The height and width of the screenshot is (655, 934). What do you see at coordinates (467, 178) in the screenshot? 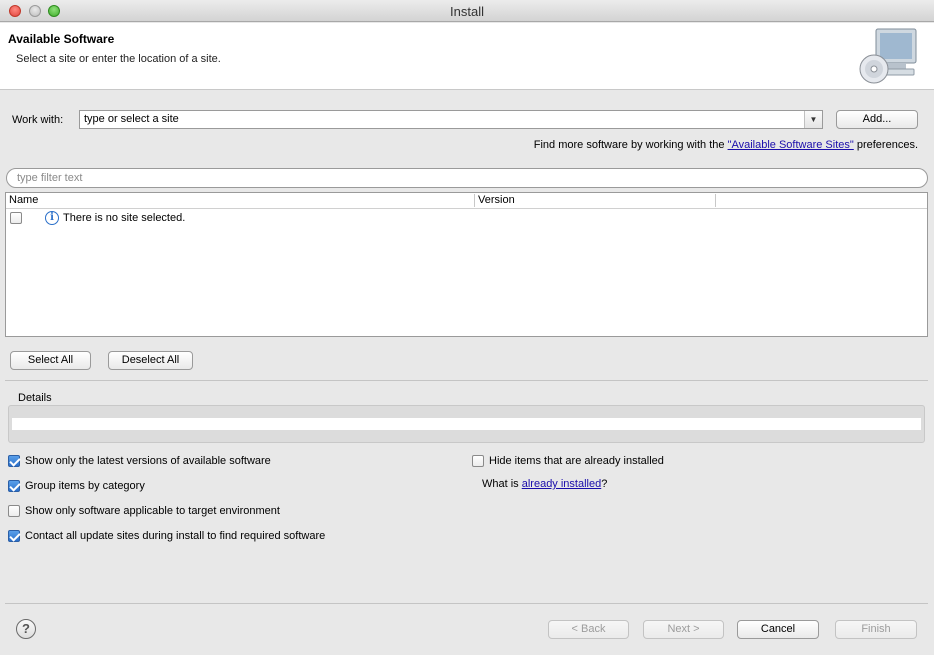
I see `filter-input: type filter text` at bounding box center [467, 178].